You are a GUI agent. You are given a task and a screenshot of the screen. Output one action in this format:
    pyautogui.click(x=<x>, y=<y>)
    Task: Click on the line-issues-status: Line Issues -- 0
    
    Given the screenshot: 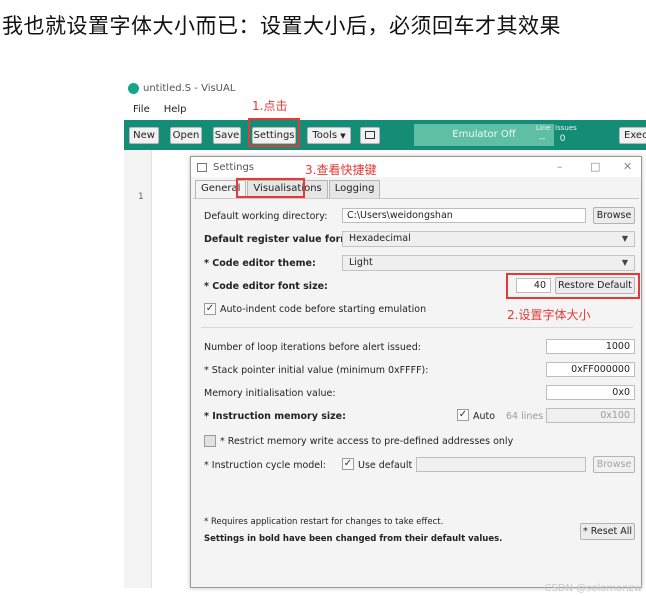 What is the action you would take?
    pyautogui.click(x=556, y=134)
    